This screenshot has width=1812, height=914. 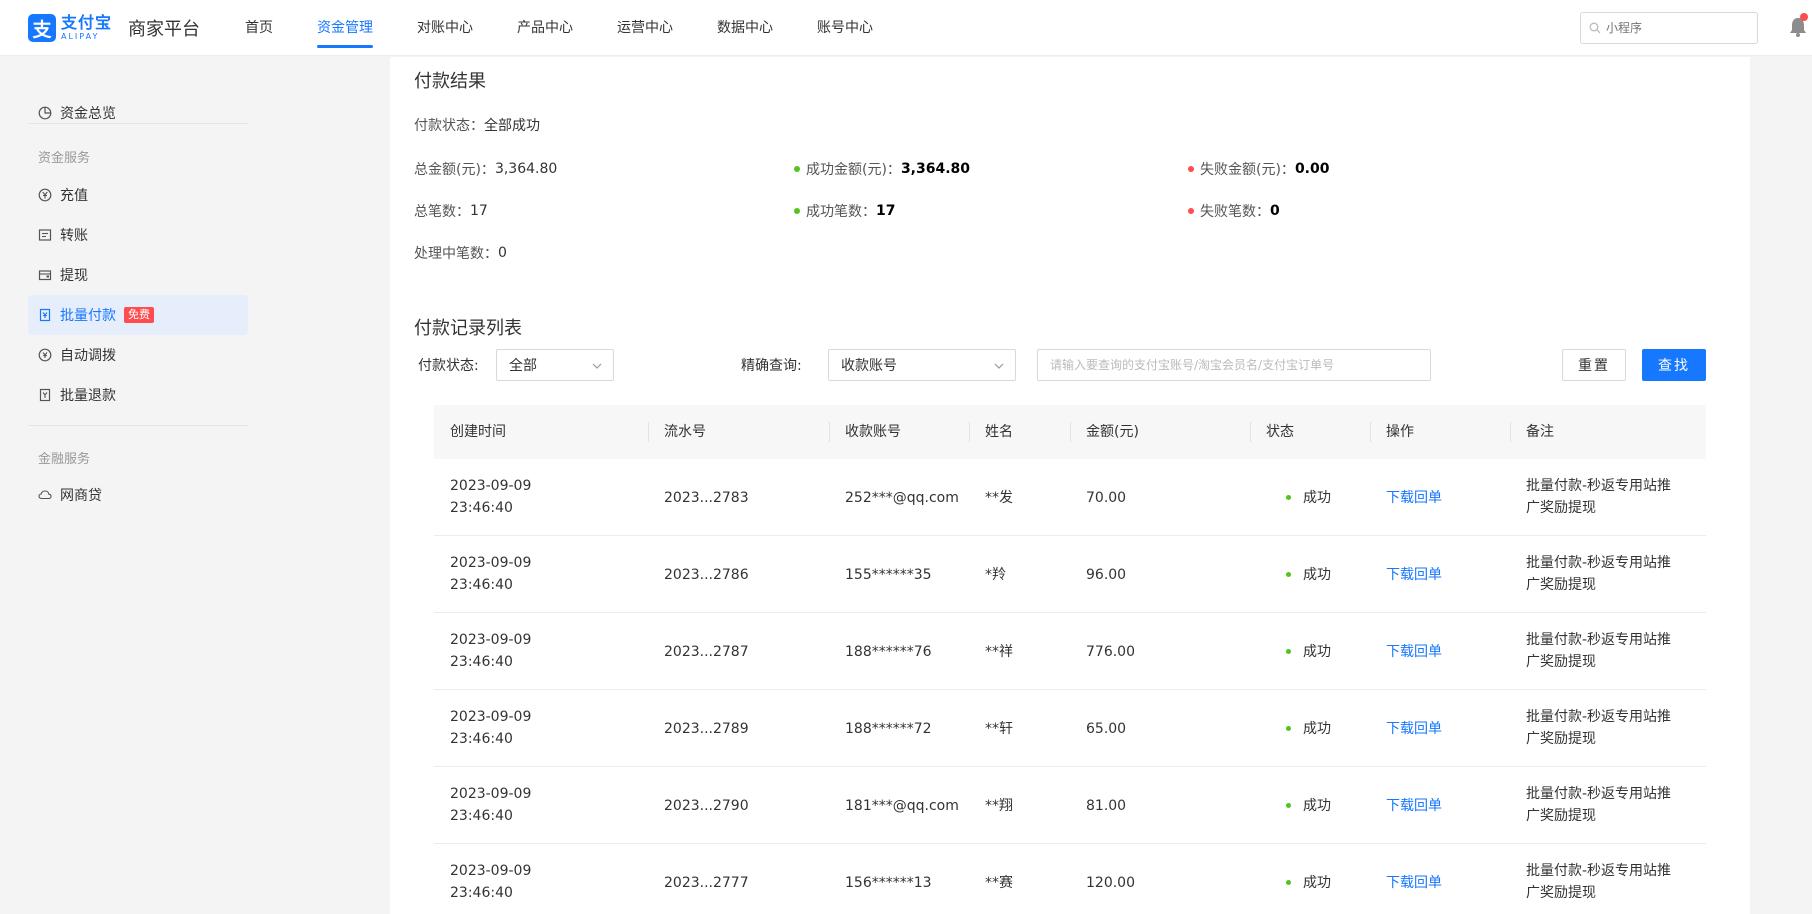 I want to click on processing-count-label: 处理中笔数：, so click(x=456, y=254).